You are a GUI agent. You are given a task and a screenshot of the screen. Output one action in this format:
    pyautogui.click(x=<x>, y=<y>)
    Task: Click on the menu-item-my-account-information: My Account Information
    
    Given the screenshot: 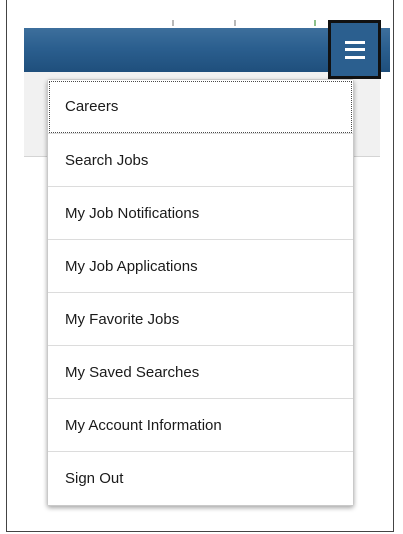 What is the action you would take?
    pyautogui.click(x=200, y=425)
    